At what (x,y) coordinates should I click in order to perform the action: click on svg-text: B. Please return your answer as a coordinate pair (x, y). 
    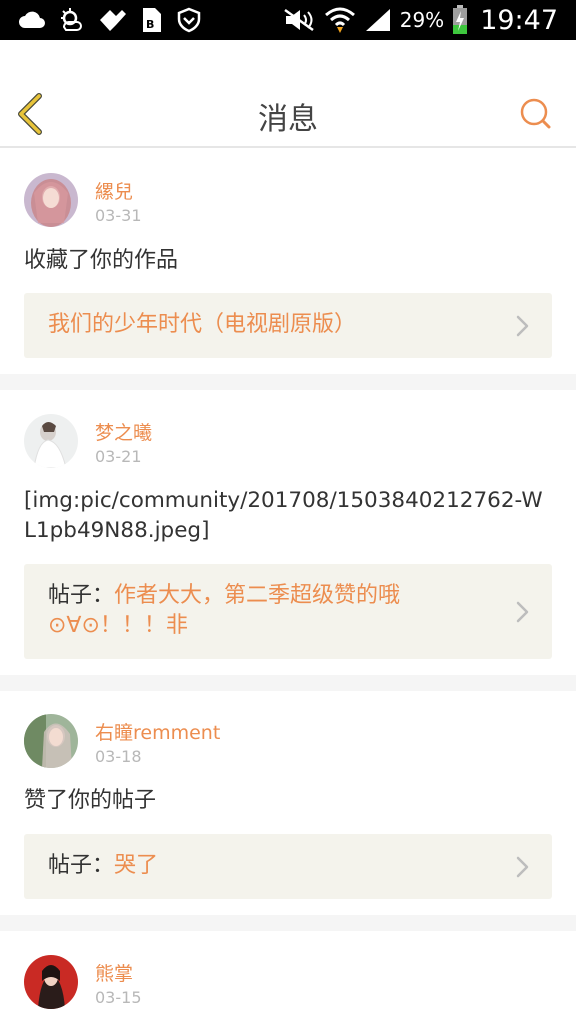
    Looking at the image, I should click on (150, 24).